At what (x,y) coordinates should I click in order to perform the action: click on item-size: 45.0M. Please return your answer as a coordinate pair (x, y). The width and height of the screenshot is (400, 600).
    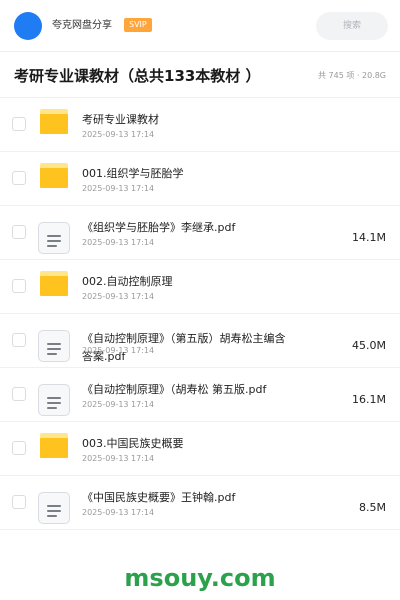
    Looking at the image, I should click on (369, 345).